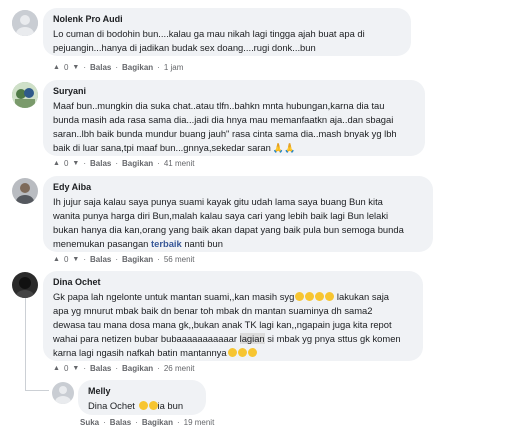  I want to click on comment-actions: ▲ 0 ▼ · Balas · Bagikan · 1 jam, so click(118, 68).